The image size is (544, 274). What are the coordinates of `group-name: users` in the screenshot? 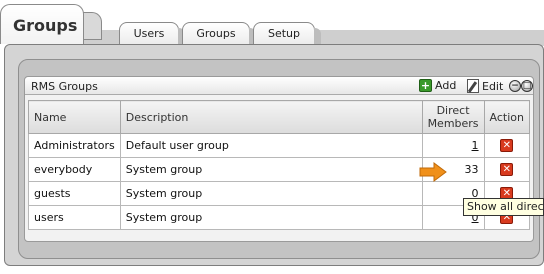 It's located at (74, 217).